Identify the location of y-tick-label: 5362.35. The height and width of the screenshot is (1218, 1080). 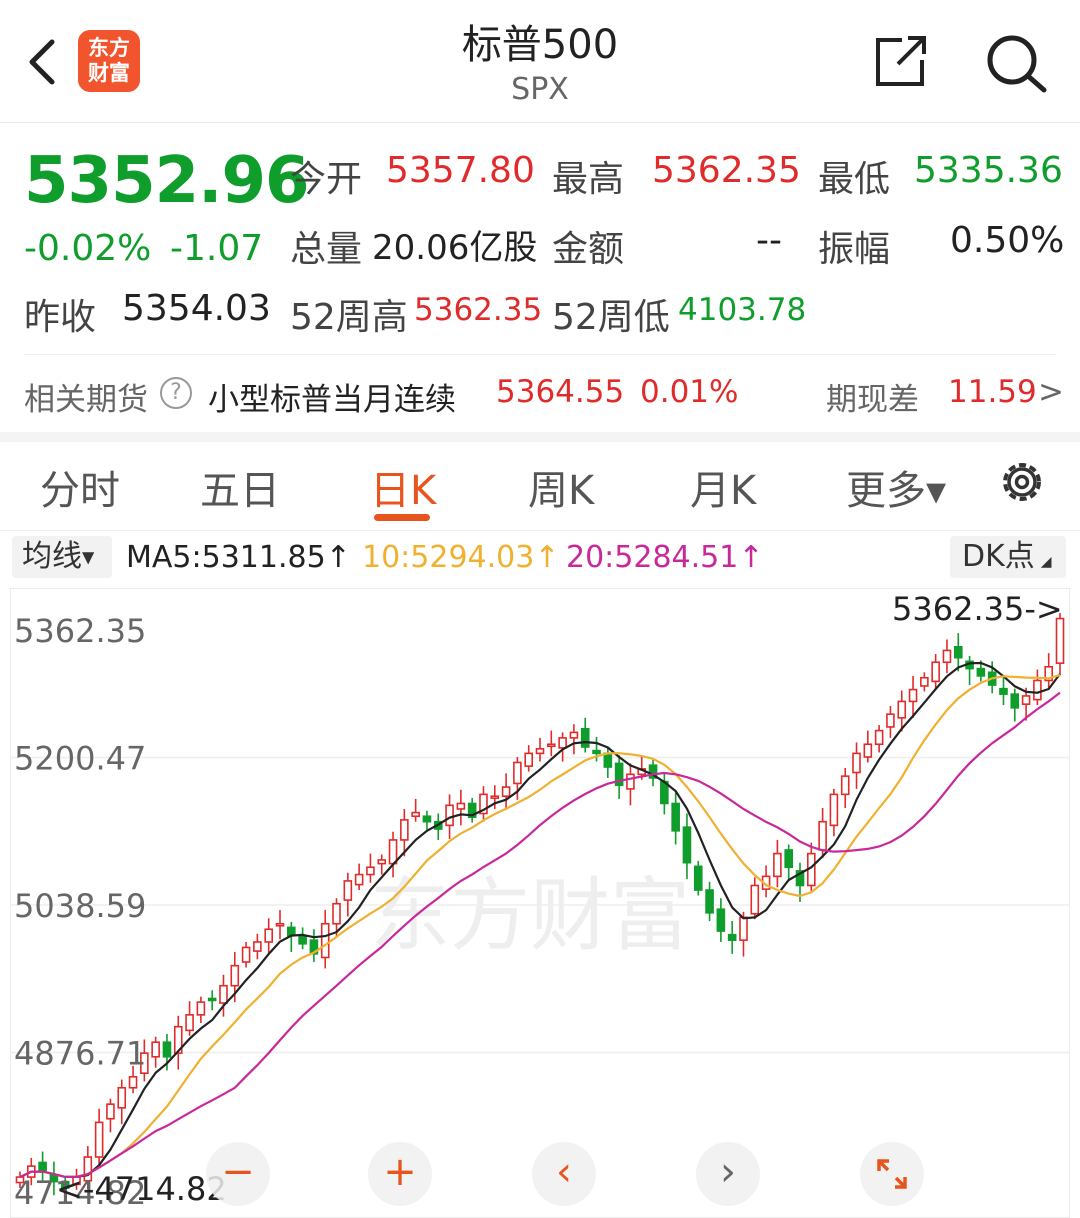
(80, 631).